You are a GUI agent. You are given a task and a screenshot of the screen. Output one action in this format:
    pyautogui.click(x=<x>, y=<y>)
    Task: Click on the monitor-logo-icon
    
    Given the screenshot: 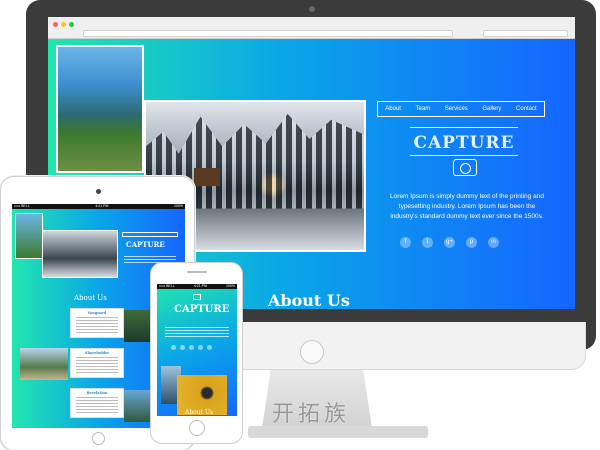 What is the action you would take?
    pyautogui.click(x=312, y=352)
    